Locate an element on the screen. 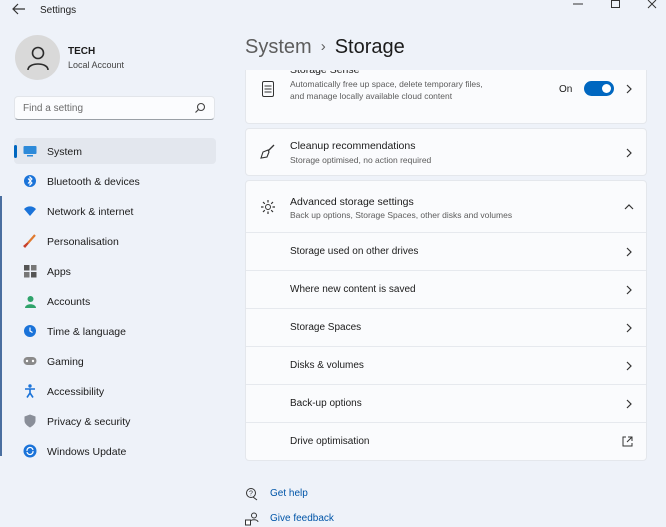  sub-row-label: Where new content is saved is located at coordinates (353, 289).